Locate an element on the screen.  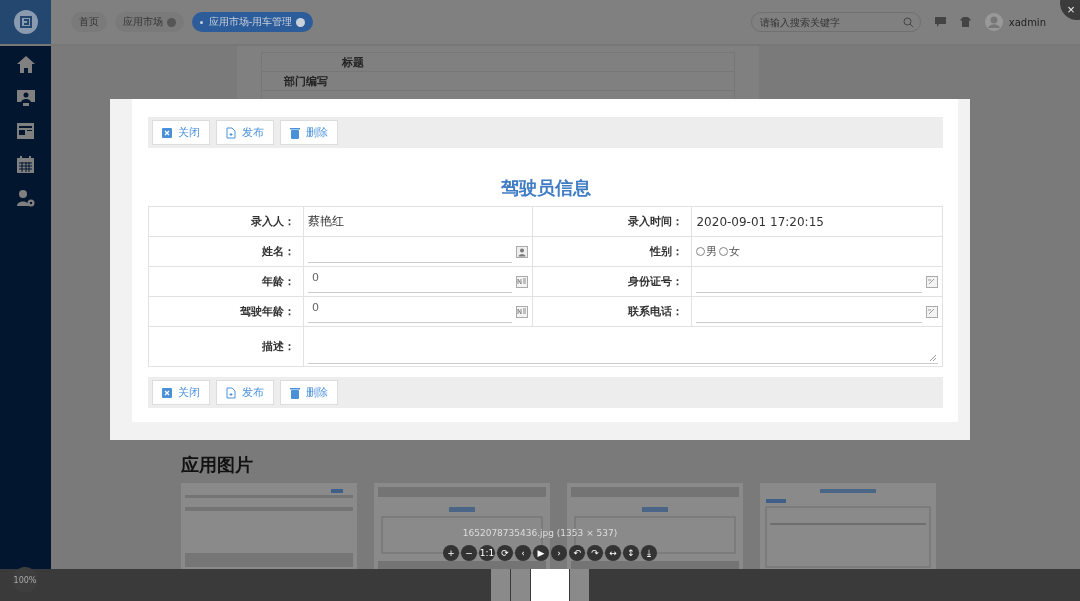
image-caption: 1652078735436.jpg (1353 × 537) is located at coordinates (540, 533).